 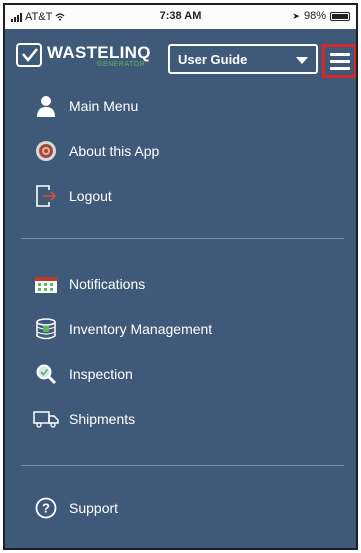 I want to click on app-header: WASTELINQ GENERATOR User Guide, so click(x=180, y=54).